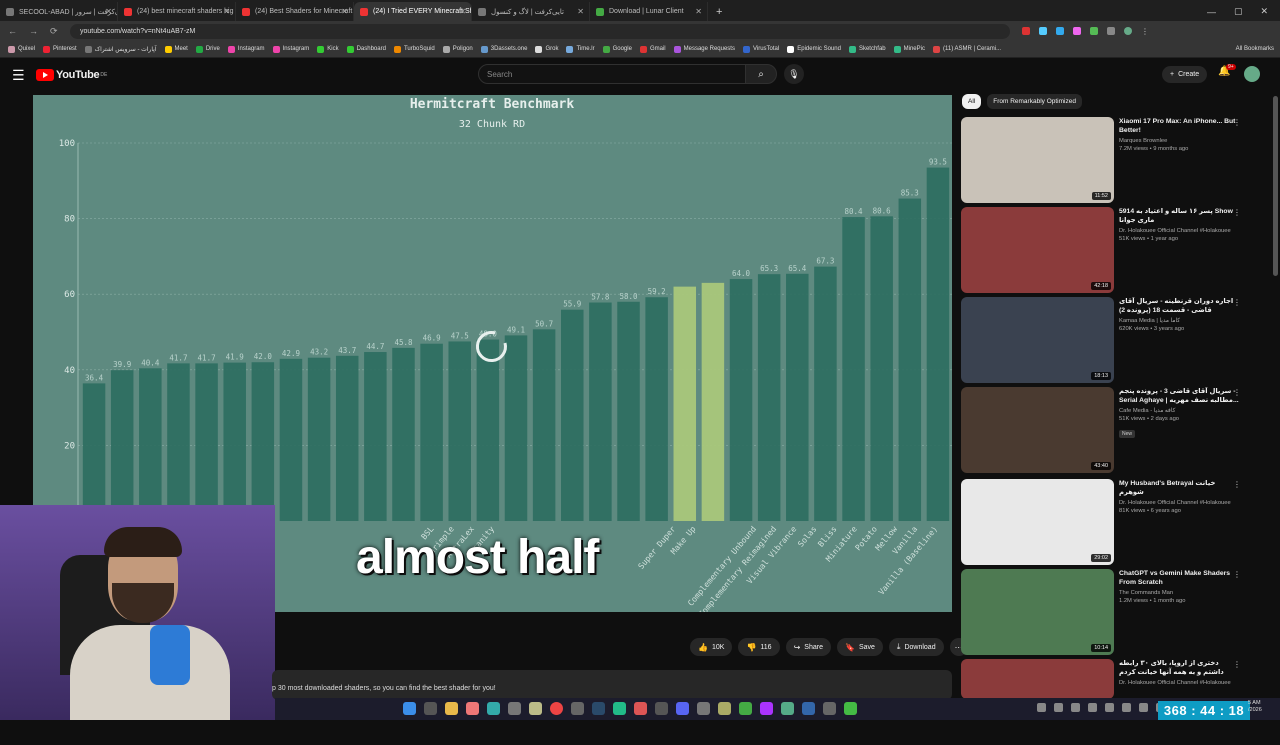  I want to click on bookmark-item: Sketchfab, so click(867, 49).